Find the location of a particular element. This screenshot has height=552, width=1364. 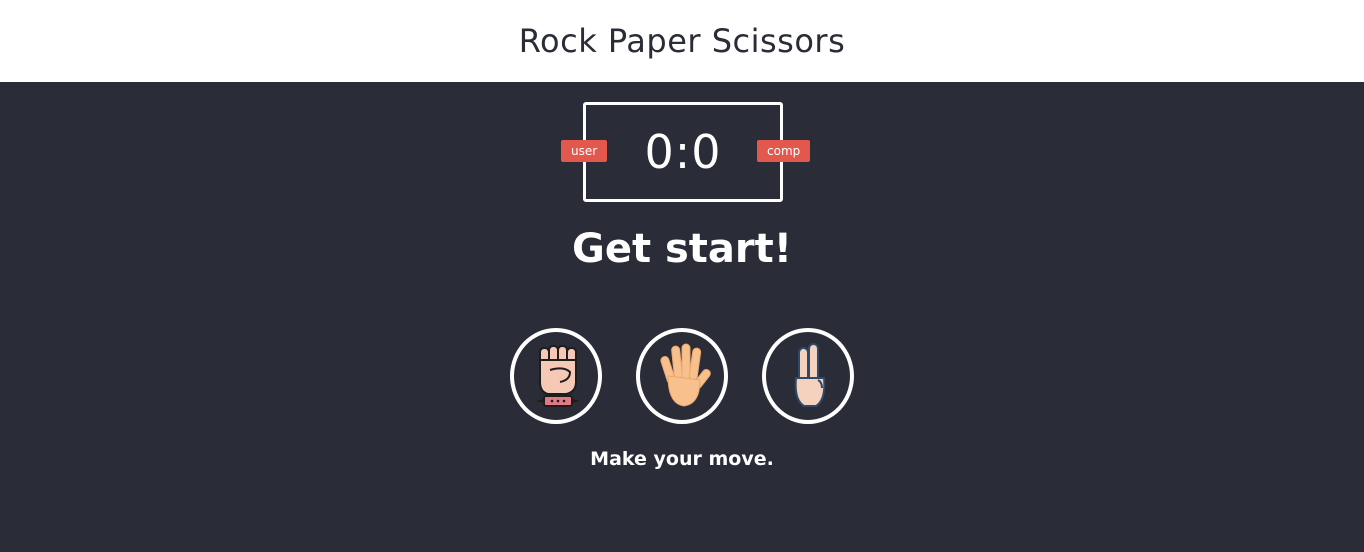

paper-button is located at coordinates (682, 376).